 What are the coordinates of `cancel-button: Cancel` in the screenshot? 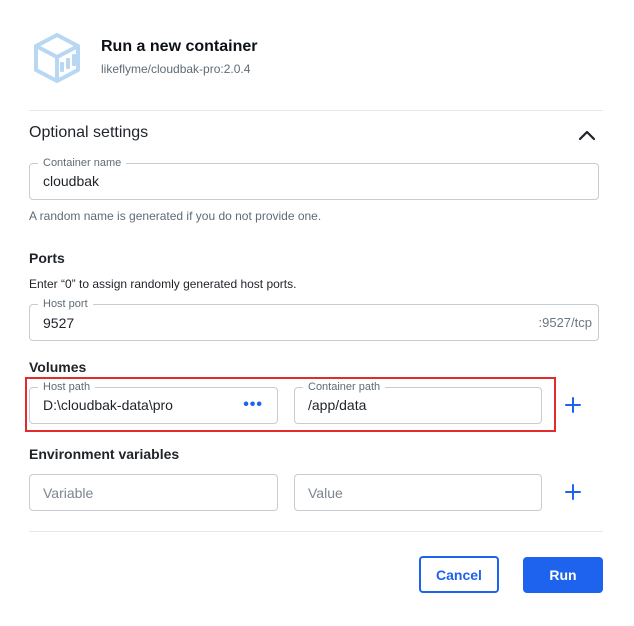 It's located at (459, 574).